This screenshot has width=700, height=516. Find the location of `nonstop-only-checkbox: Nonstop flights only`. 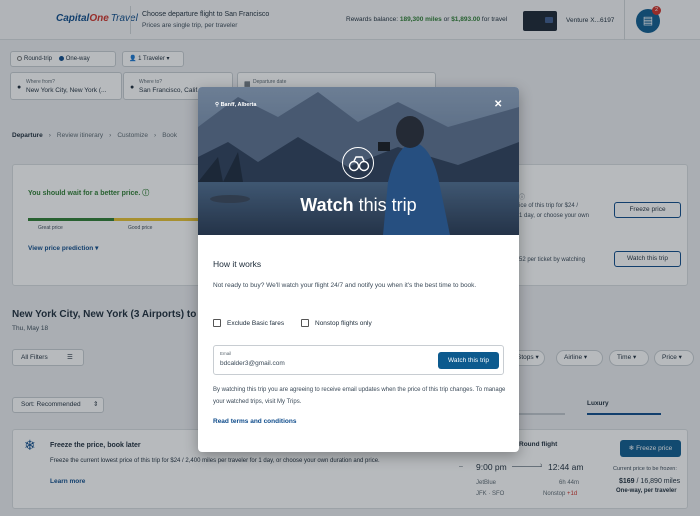

nonstop-only-checkbox: Nonstop flights only is located at coordinates (336, 323).